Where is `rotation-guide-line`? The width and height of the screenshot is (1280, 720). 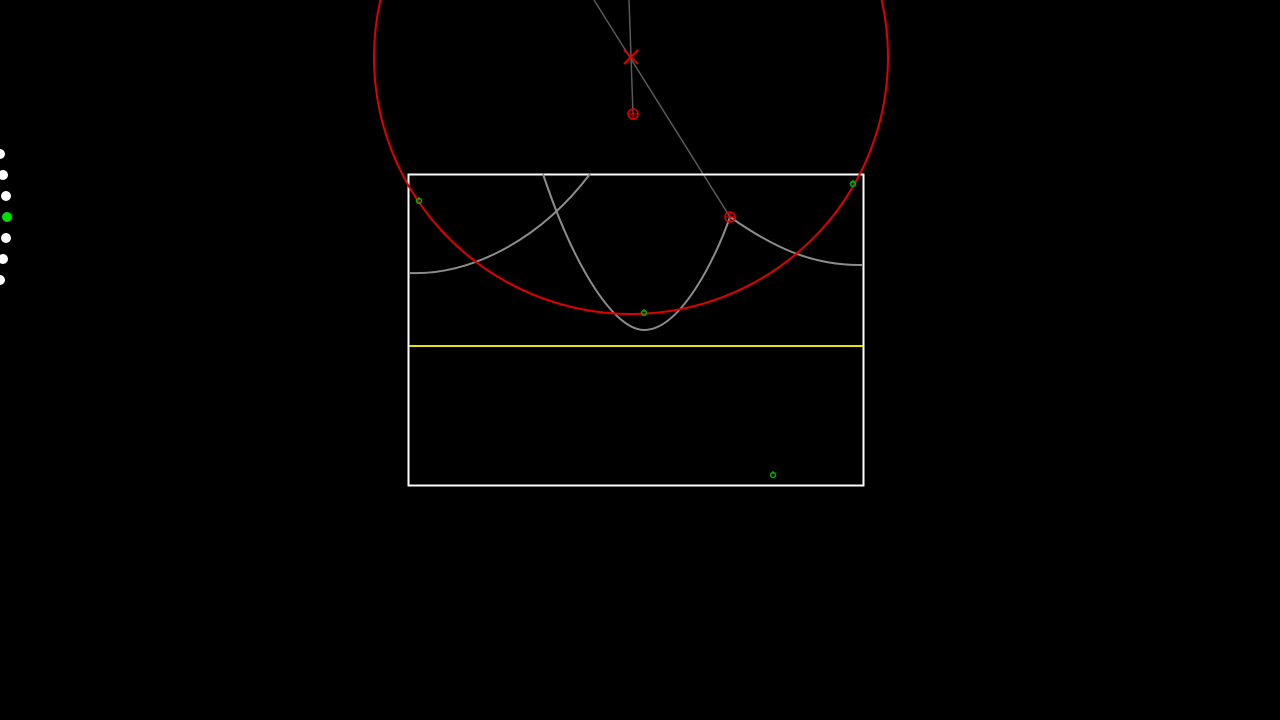 rotation-guide-line is located at coordinates (662, 109).